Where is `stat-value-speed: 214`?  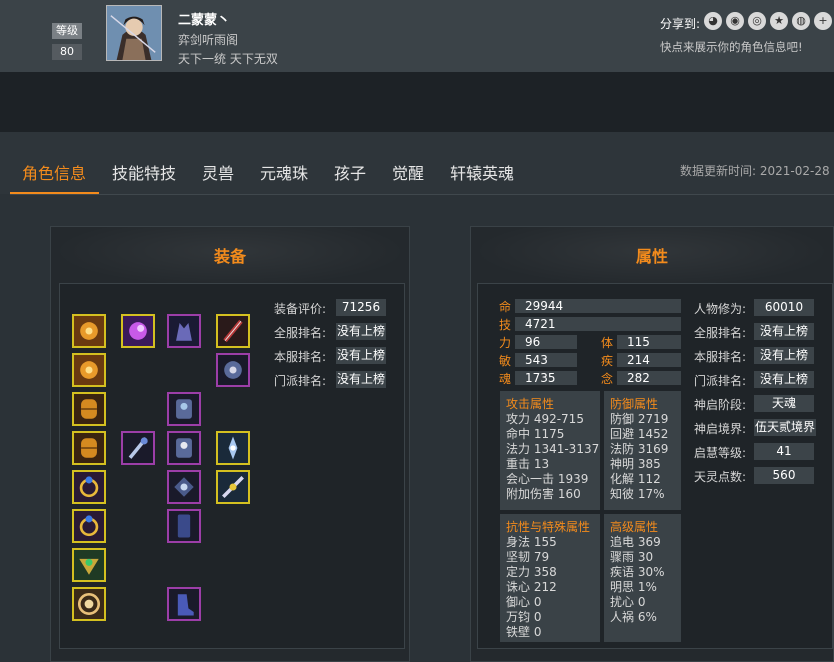 stat-value-speed: 214 is located at coordinates (649, 360).